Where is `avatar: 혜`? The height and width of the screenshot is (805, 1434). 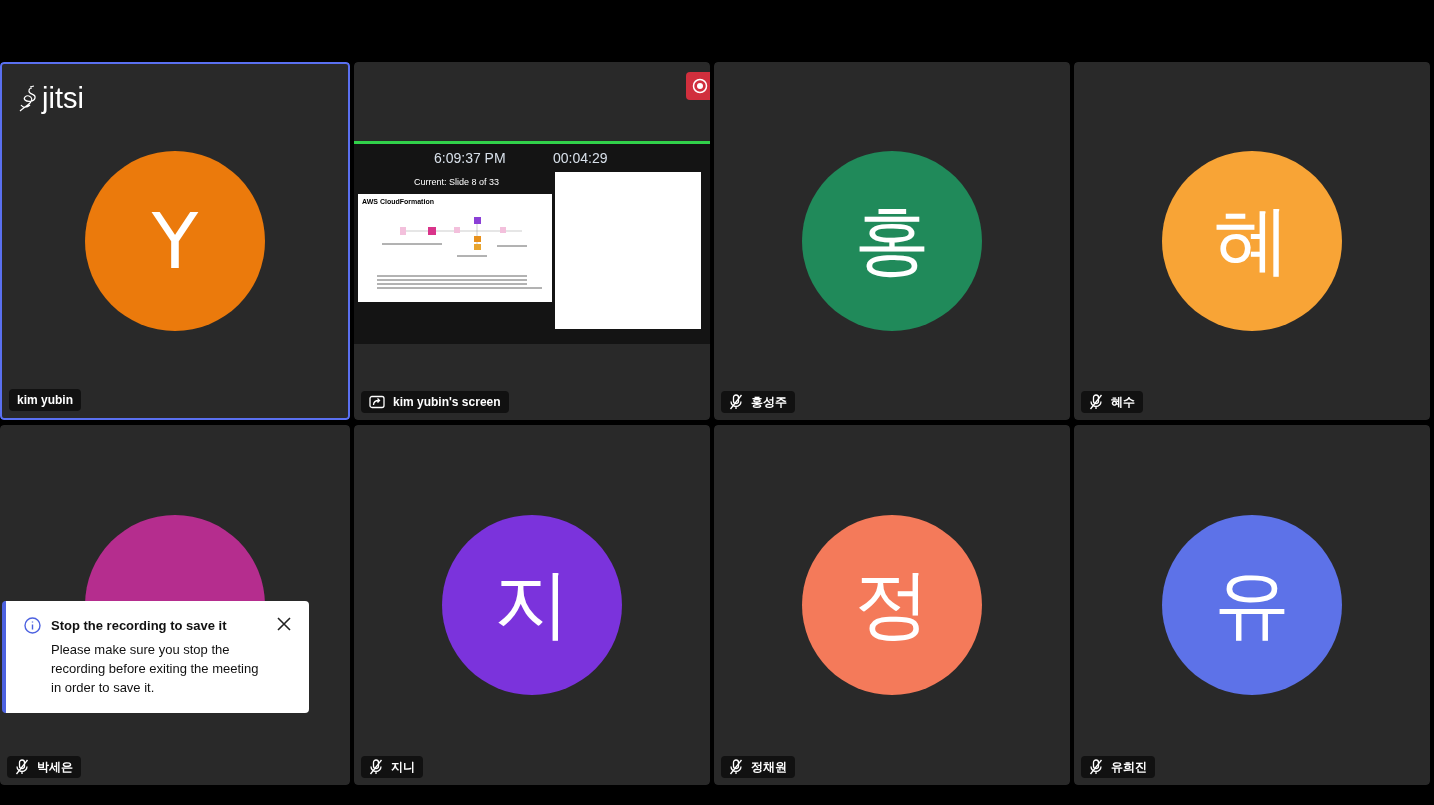 avatar: 혜 is located at coordinates (1252, 241).